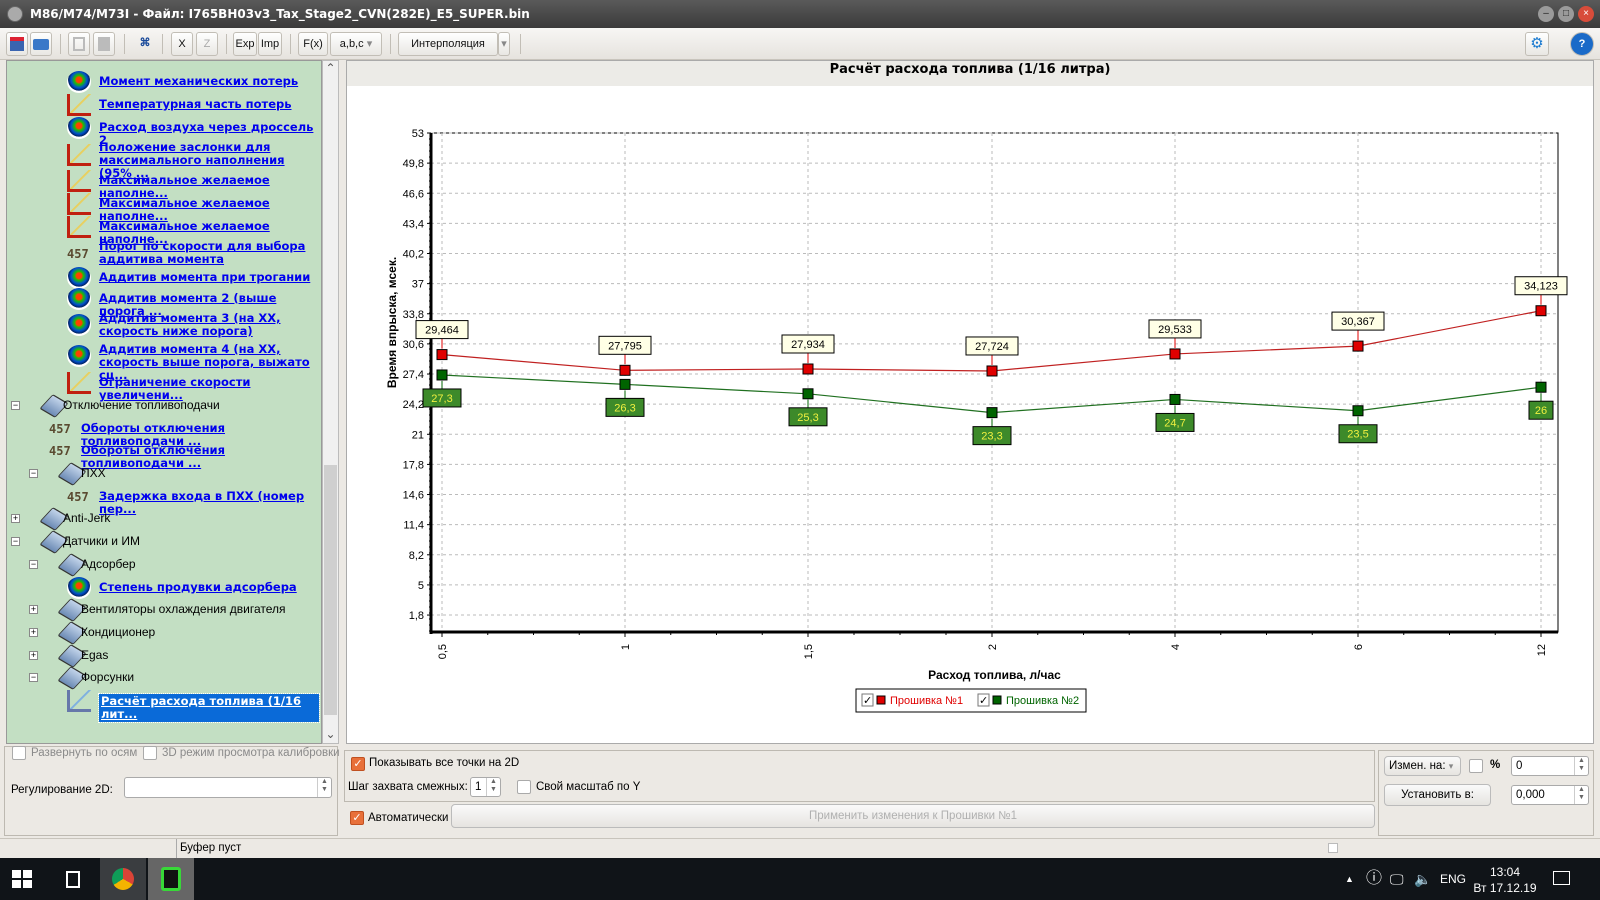 The width and height of the screenshot is (1600, 900). I want to click on x-tick-label: 0,5, so click(443, 651).